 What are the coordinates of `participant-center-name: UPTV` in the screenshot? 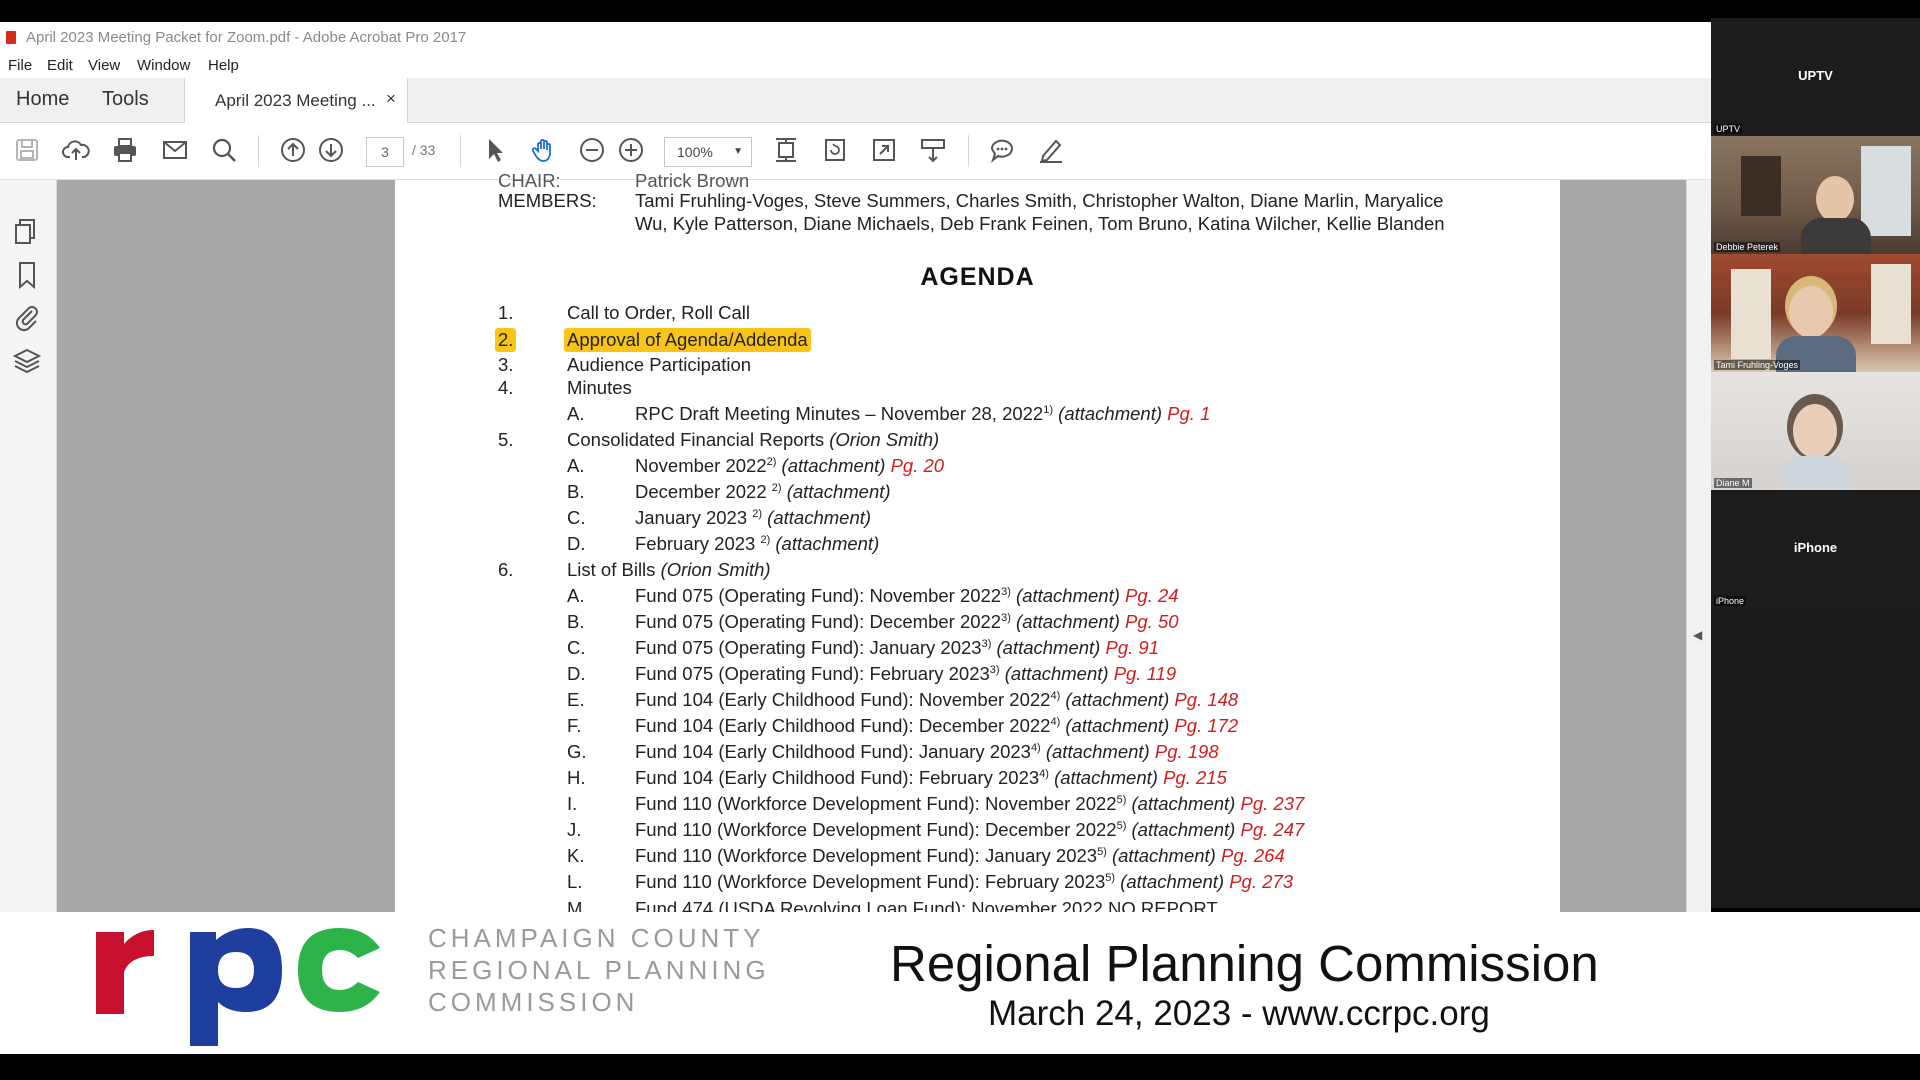 It's located at (1815, 75).